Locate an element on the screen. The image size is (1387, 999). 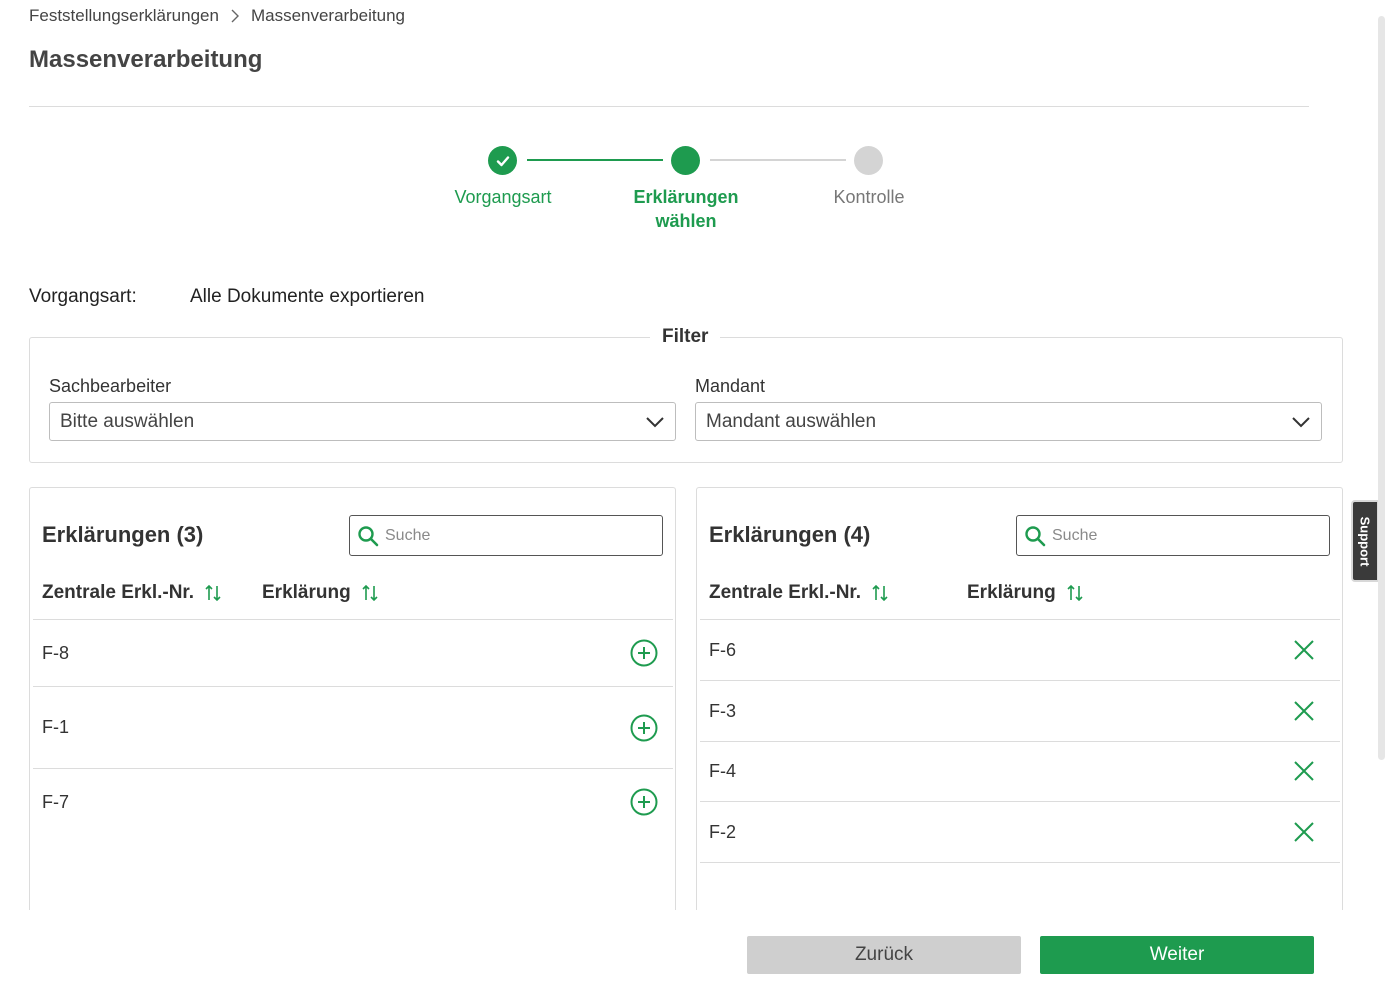
panel-title: Erklärungen (4) is located at coordinates (790, 534).